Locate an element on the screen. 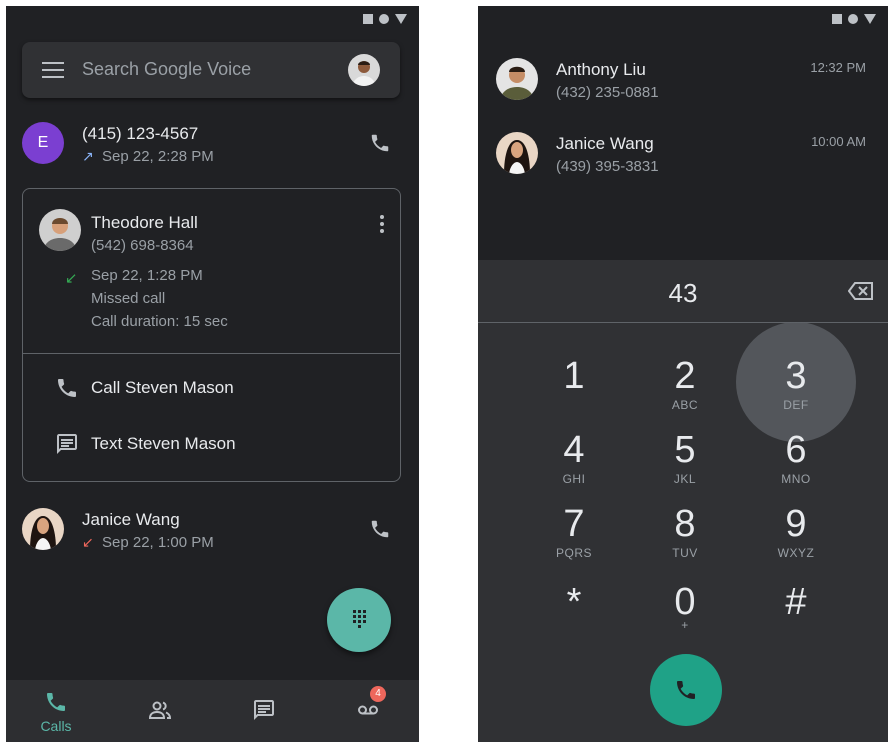 Image resolution: width=892 pixels, height=744 pixels. key-7: 7 PQRS is located at coordinates (574, 539).